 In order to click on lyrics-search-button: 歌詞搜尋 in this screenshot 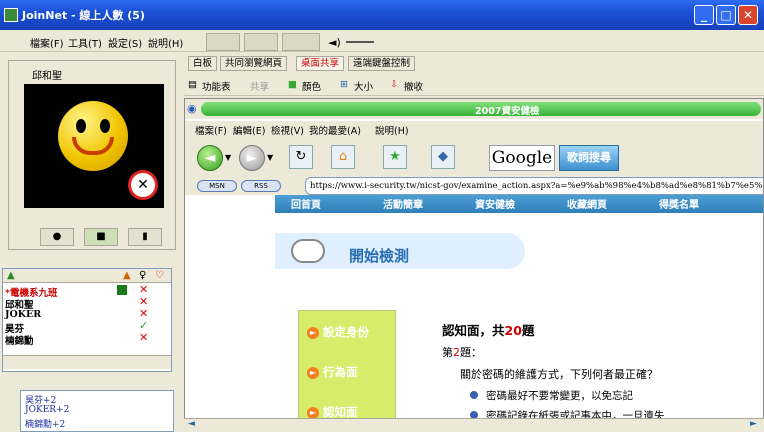, I will do `click(589, 158)`.